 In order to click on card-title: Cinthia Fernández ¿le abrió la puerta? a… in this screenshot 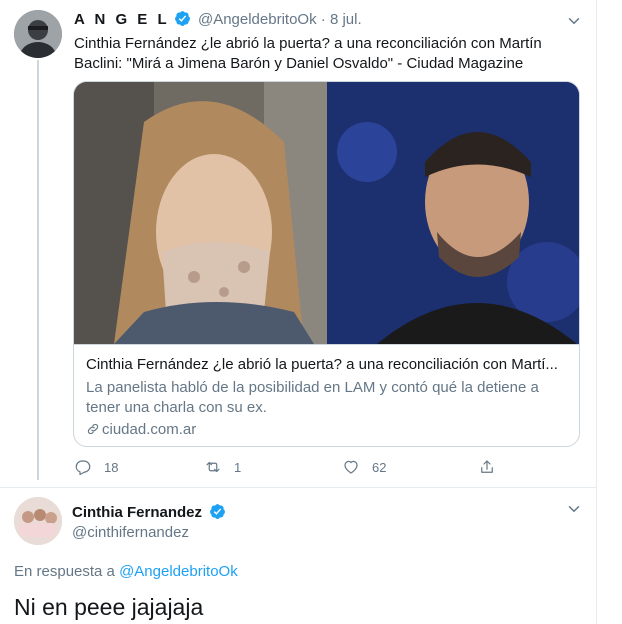, I will do `click(322, 364)`.